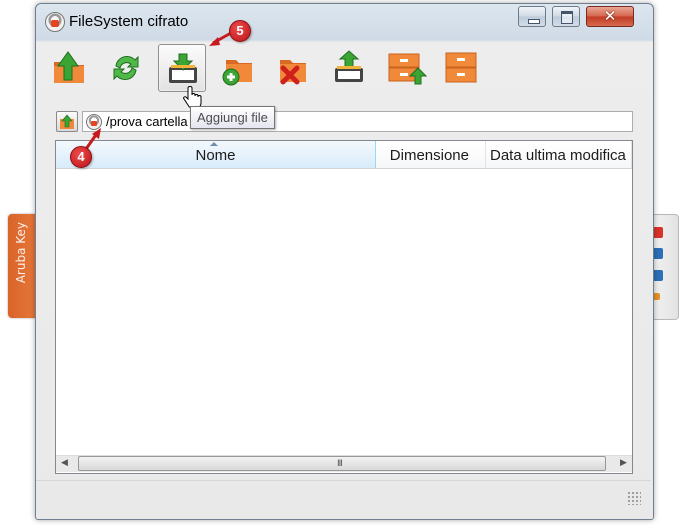 The width and height of the screenshot is (682, 525). I want to click on extract-file-icon, so click(349, 66).